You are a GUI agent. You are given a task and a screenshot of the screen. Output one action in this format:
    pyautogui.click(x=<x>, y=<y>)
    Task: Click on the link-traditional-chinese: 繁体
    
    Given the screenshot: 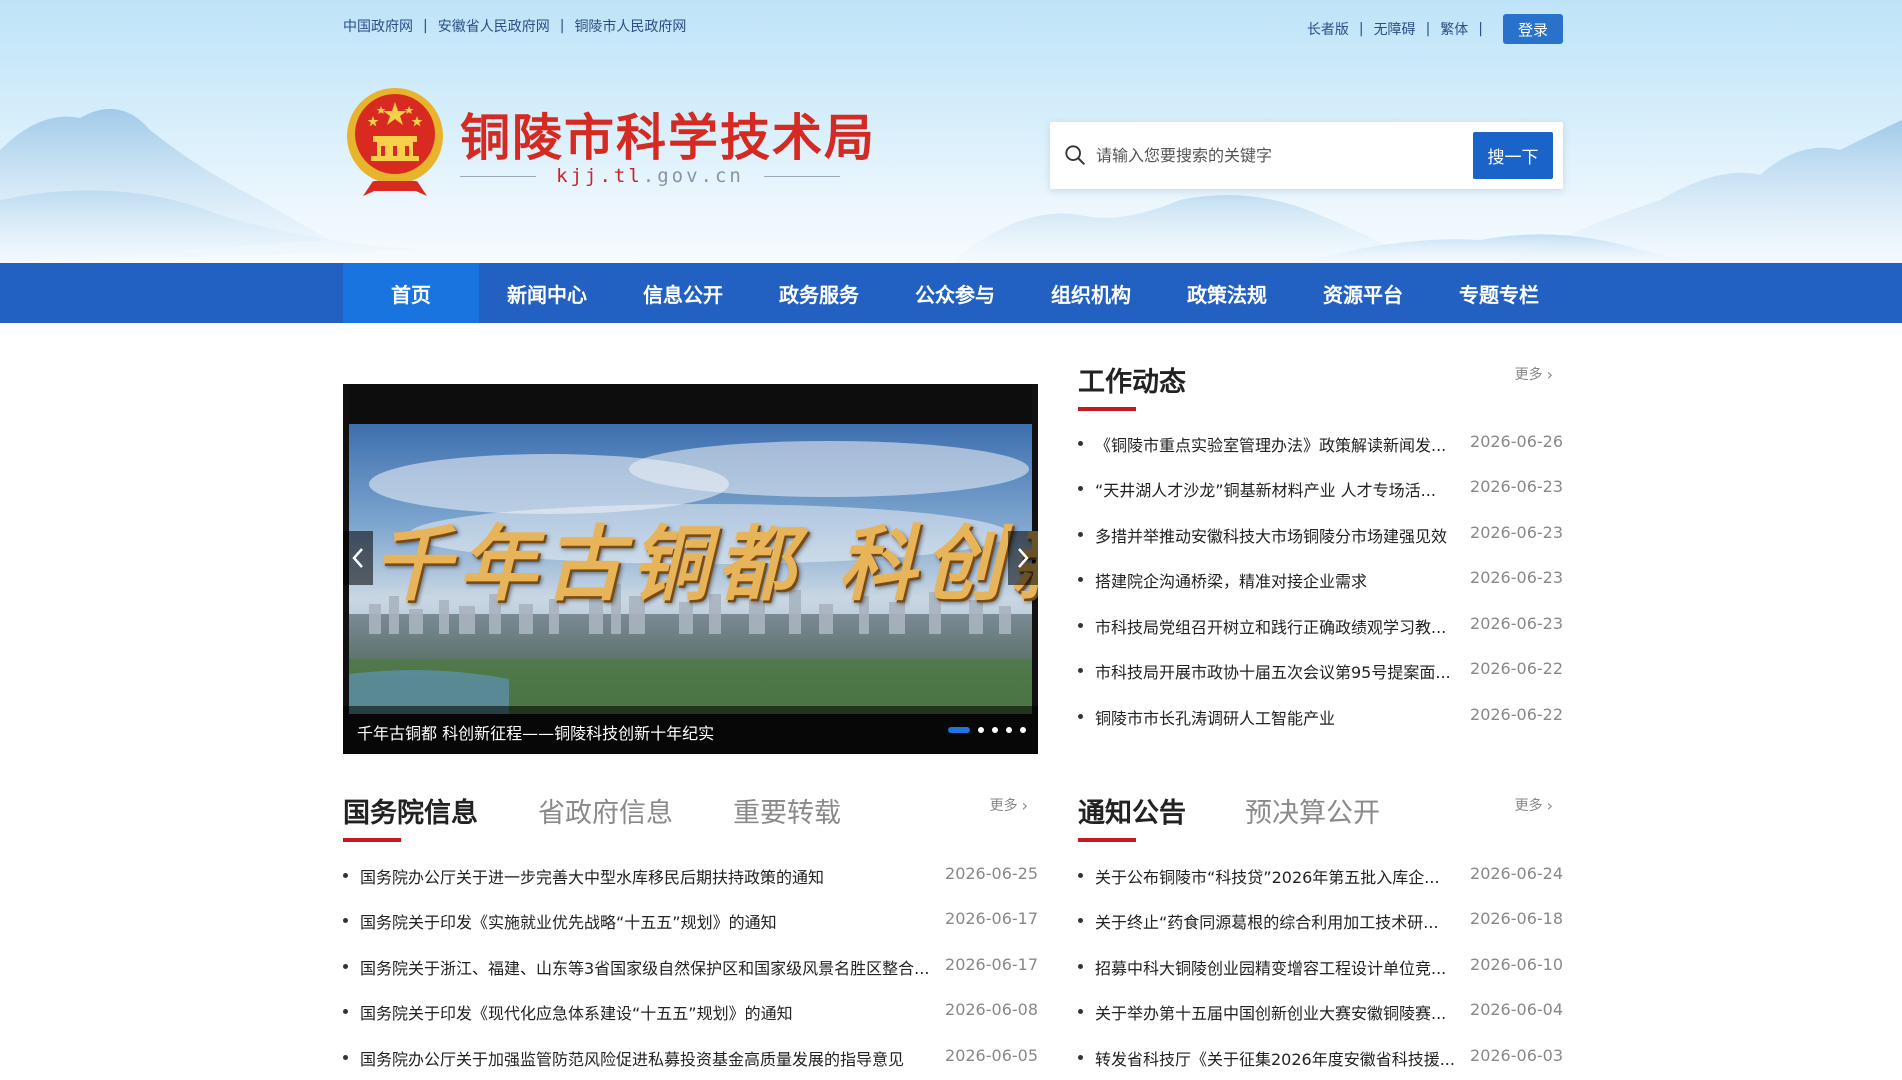 What is the action you would take?
    pyautogui.click(x=1454, y=29)
    